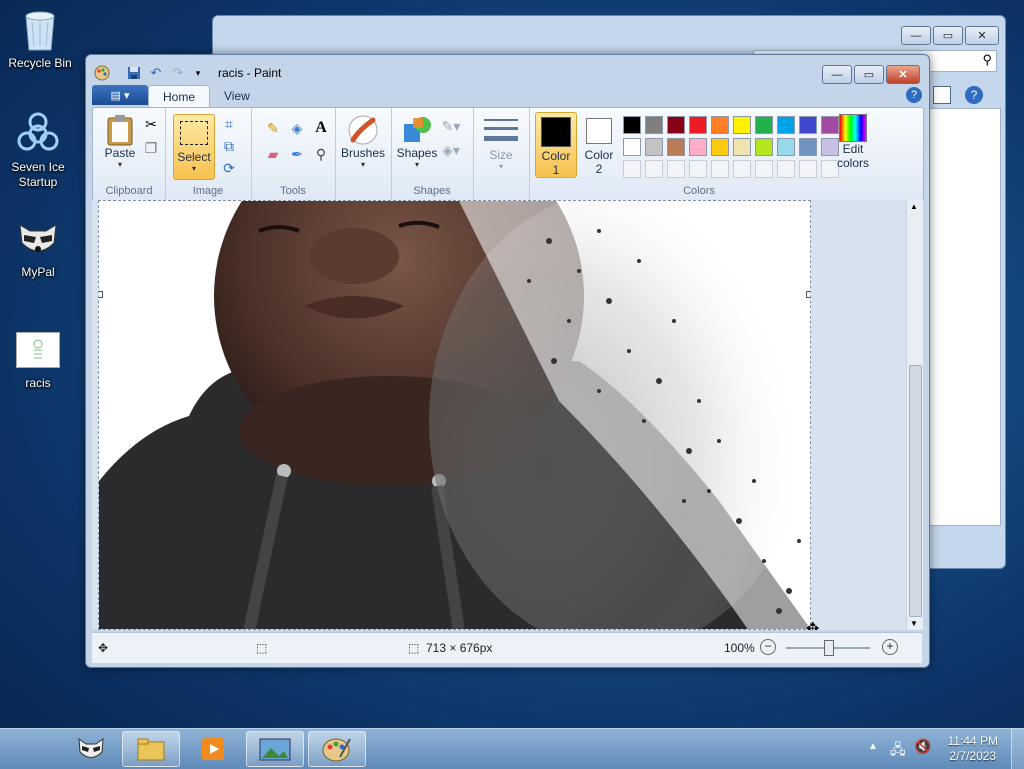  Describe the element at coordinates (39, 248) in the screenshot. I see `desktop-icon-mypal: MyPal` at that location.